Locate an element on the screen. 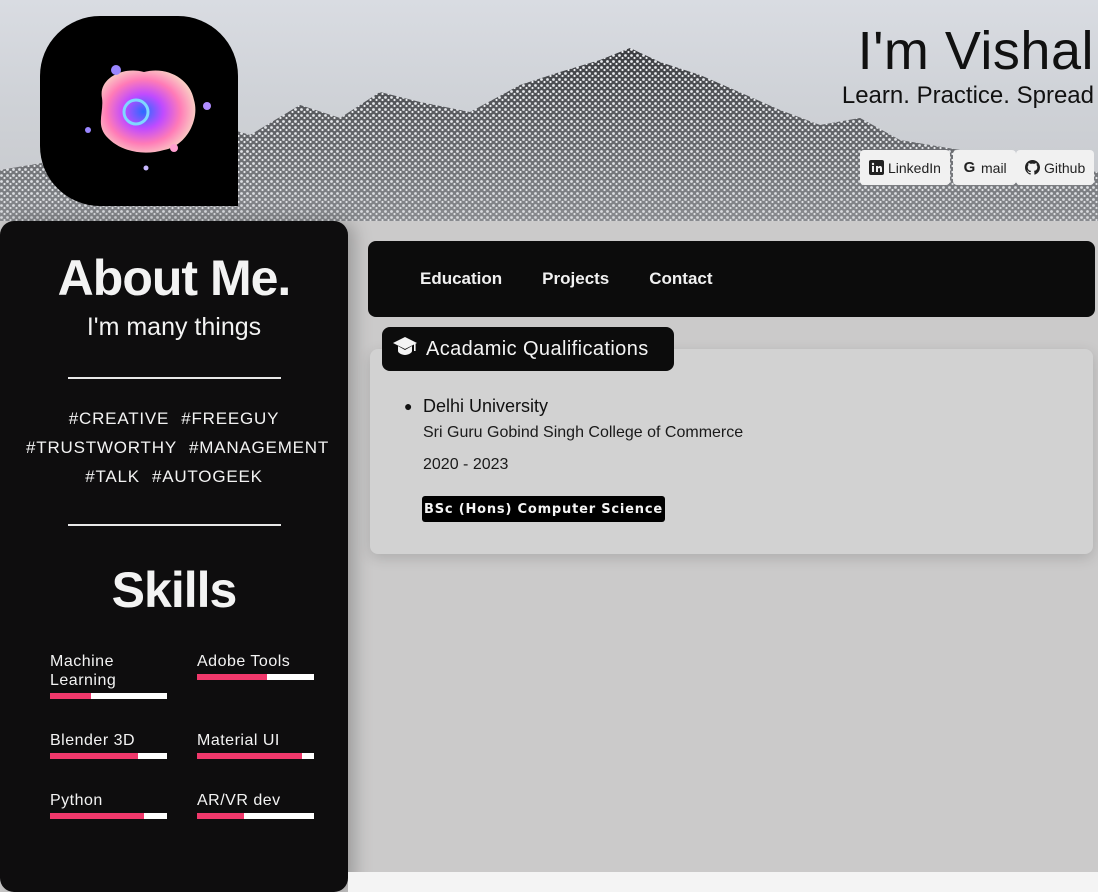 This screenshot has height=892, width=1098. education-card-heading: Acadamic Qualifications is located at coordinates (528, 349).